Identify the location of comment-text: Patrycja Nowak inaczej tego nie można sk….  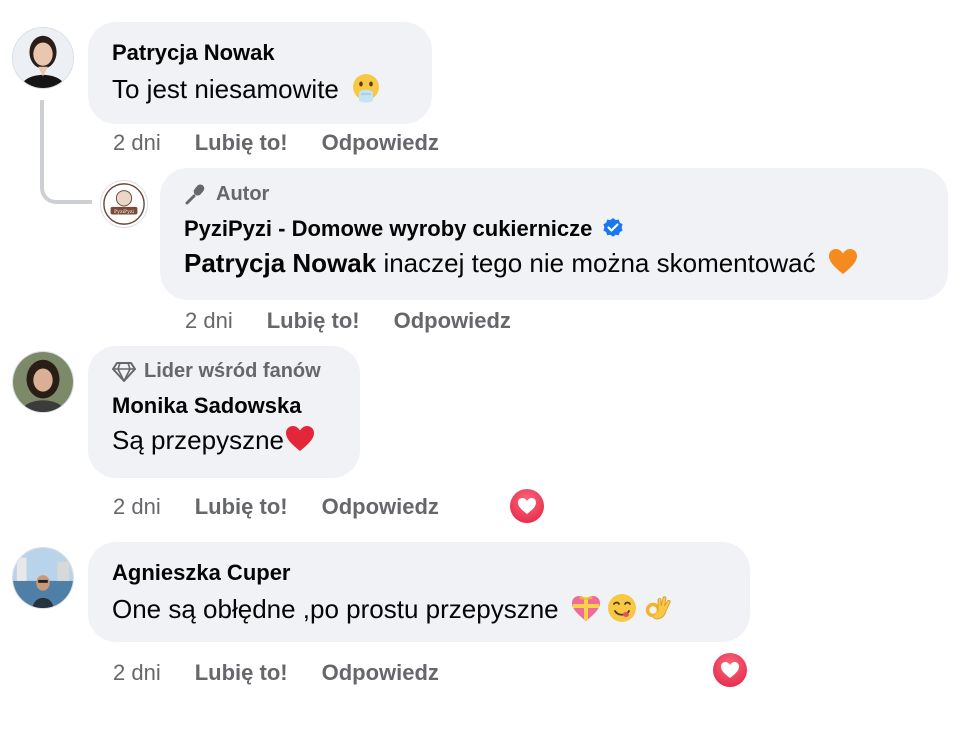
(554, 263).